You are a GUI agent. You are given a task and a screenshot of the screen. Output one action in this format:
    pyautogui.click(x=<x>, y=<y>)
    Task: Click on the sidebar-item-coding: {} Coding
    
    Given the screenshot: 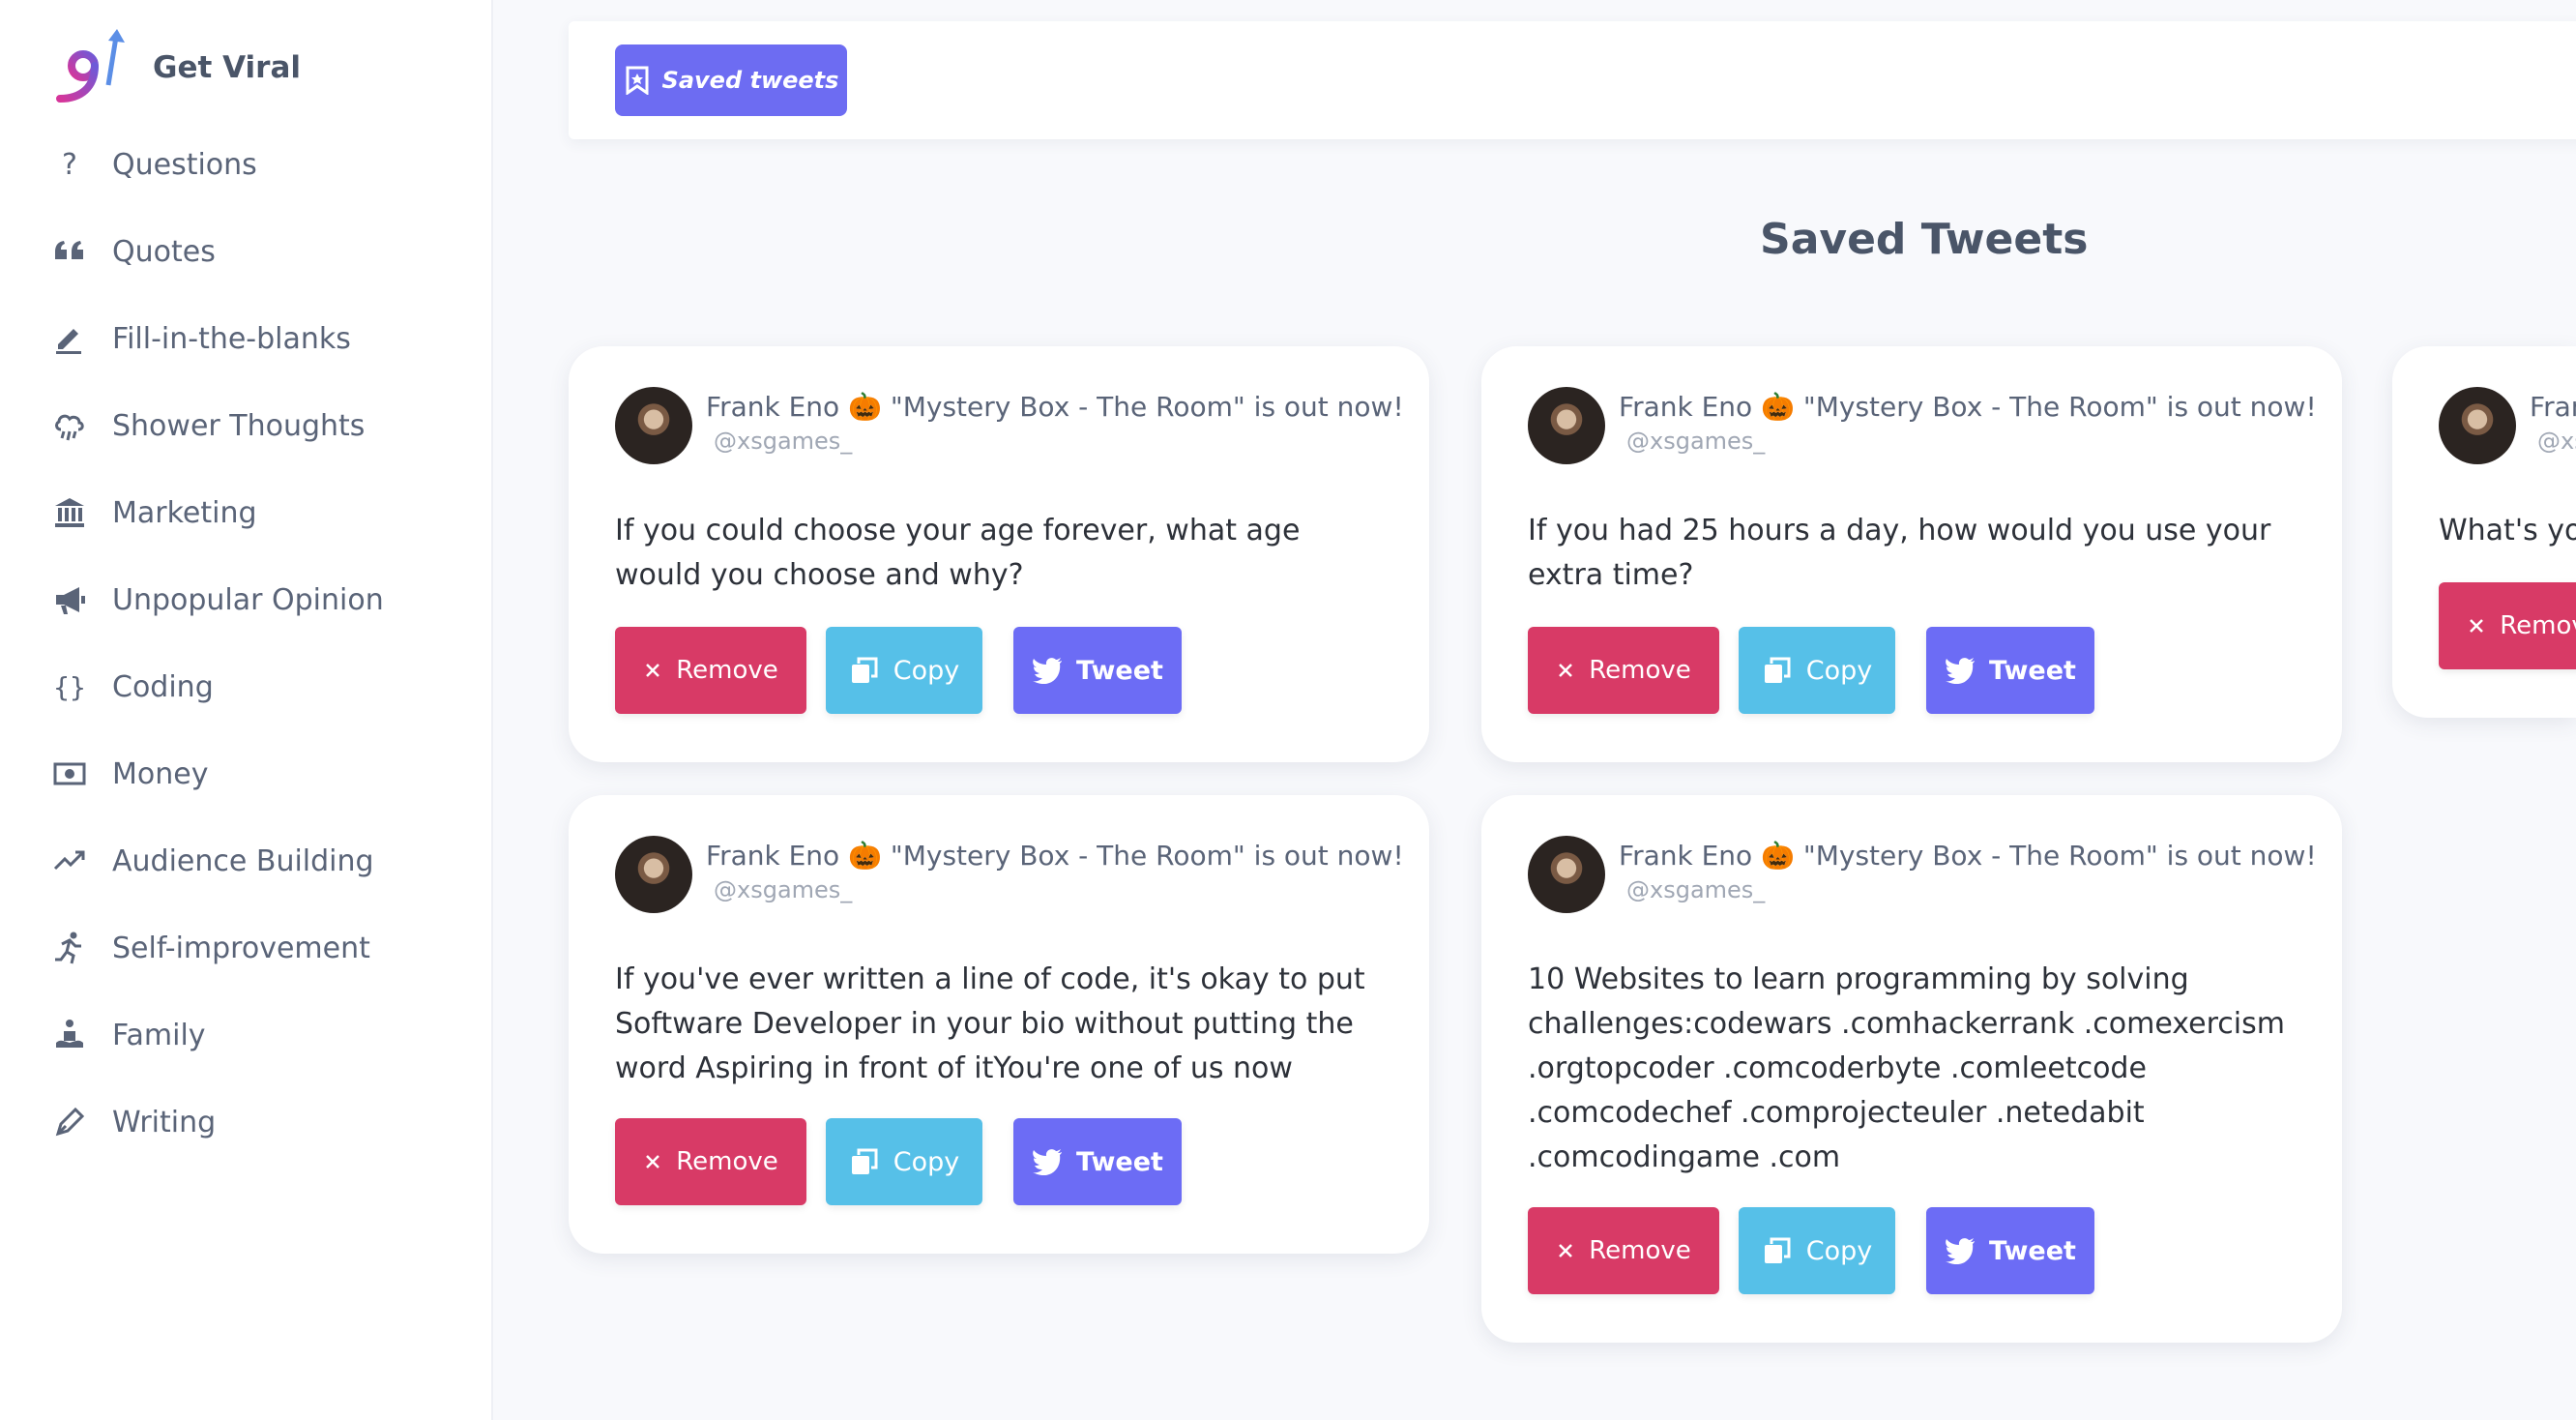 What is the action you would take?
    pyautogui.click(x=245, y=686)
    